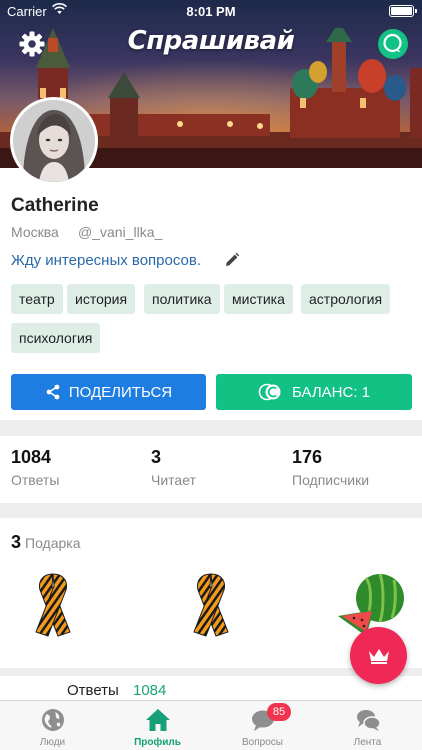 The image size is (422, 750). Describe the element at coordinates (35, 232) in the screenshot. I see `profile-city: Москва` at that location.